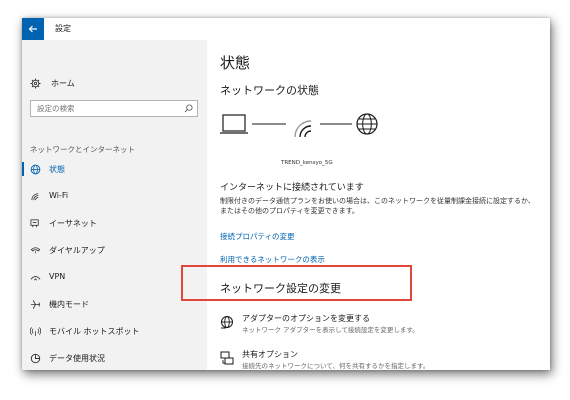  What do you see at coordinates (272, 259) in the screenshot?
I see `view-networks-link: 利用できるネットワークの表示` at bounding box center [272, 259].